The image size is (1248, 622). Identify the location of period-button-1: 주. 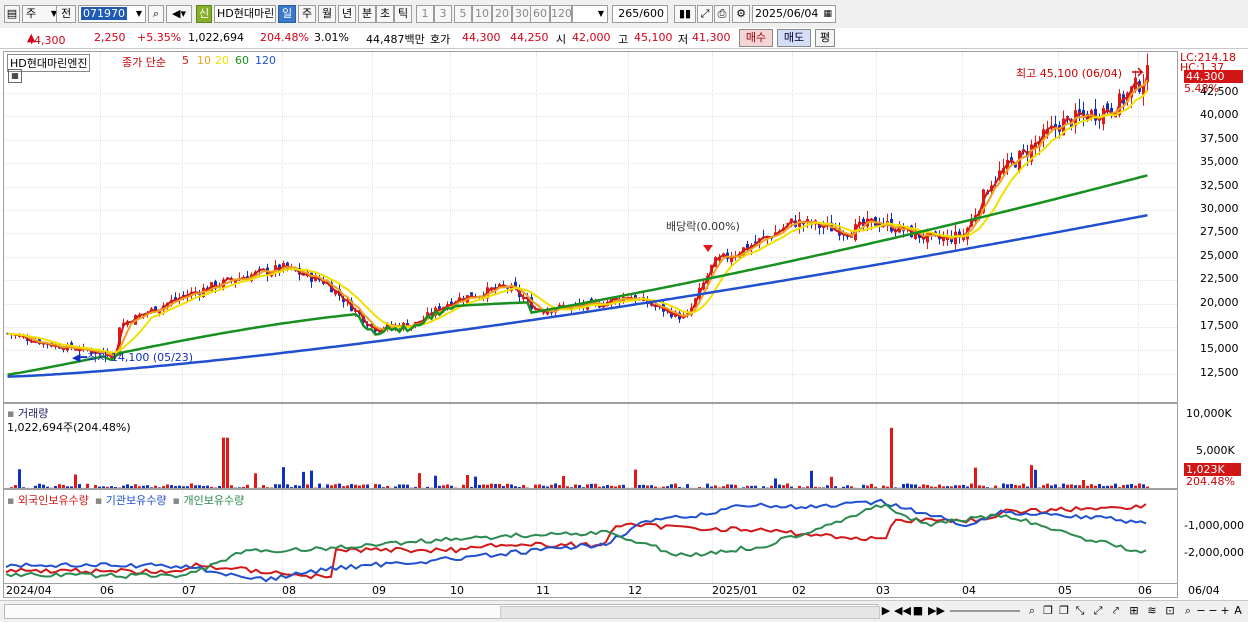
(307, 14).